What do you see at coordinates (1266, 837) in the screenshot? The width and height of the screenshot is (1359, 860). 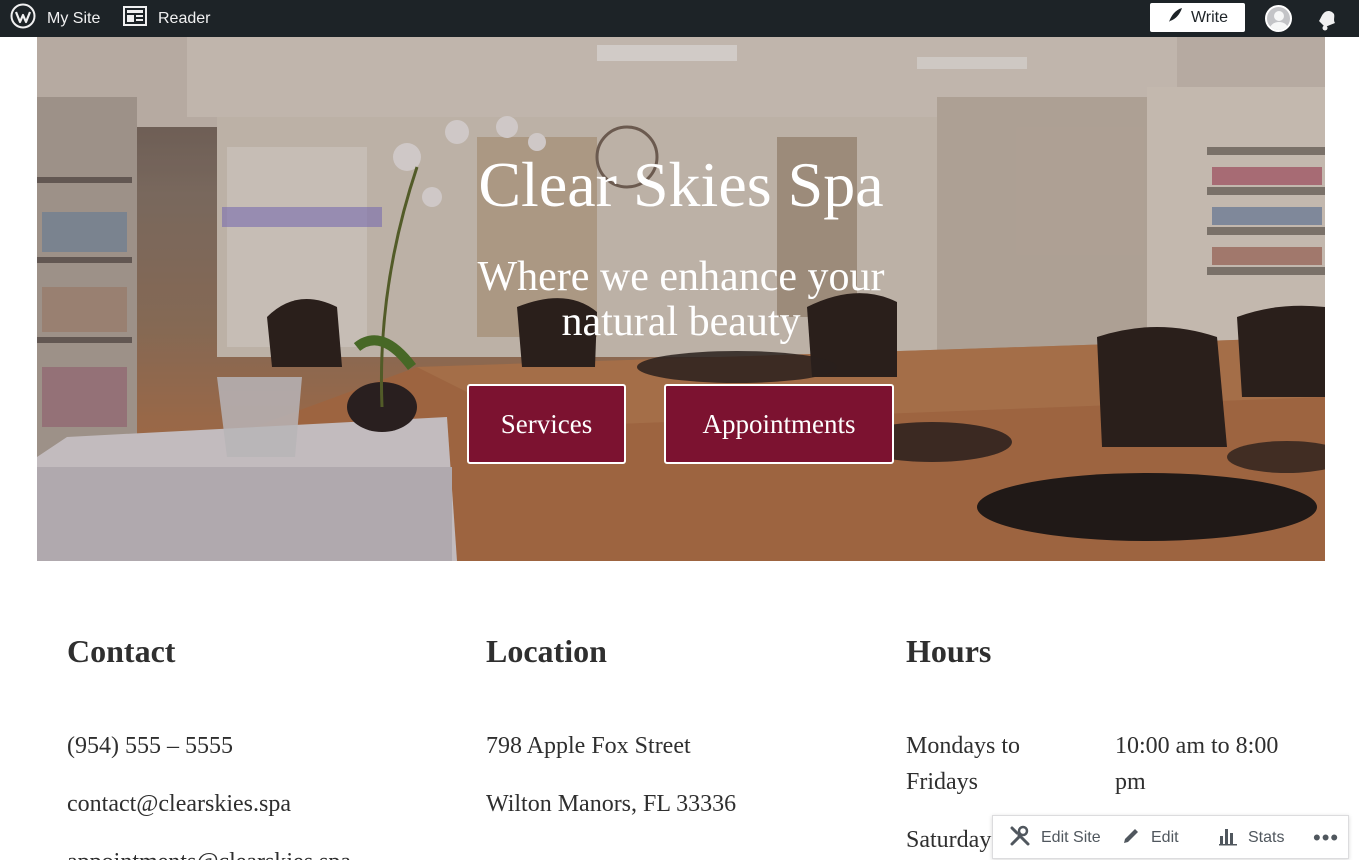 I see `stats-label: Stats` at bounding box center [1266, 837].